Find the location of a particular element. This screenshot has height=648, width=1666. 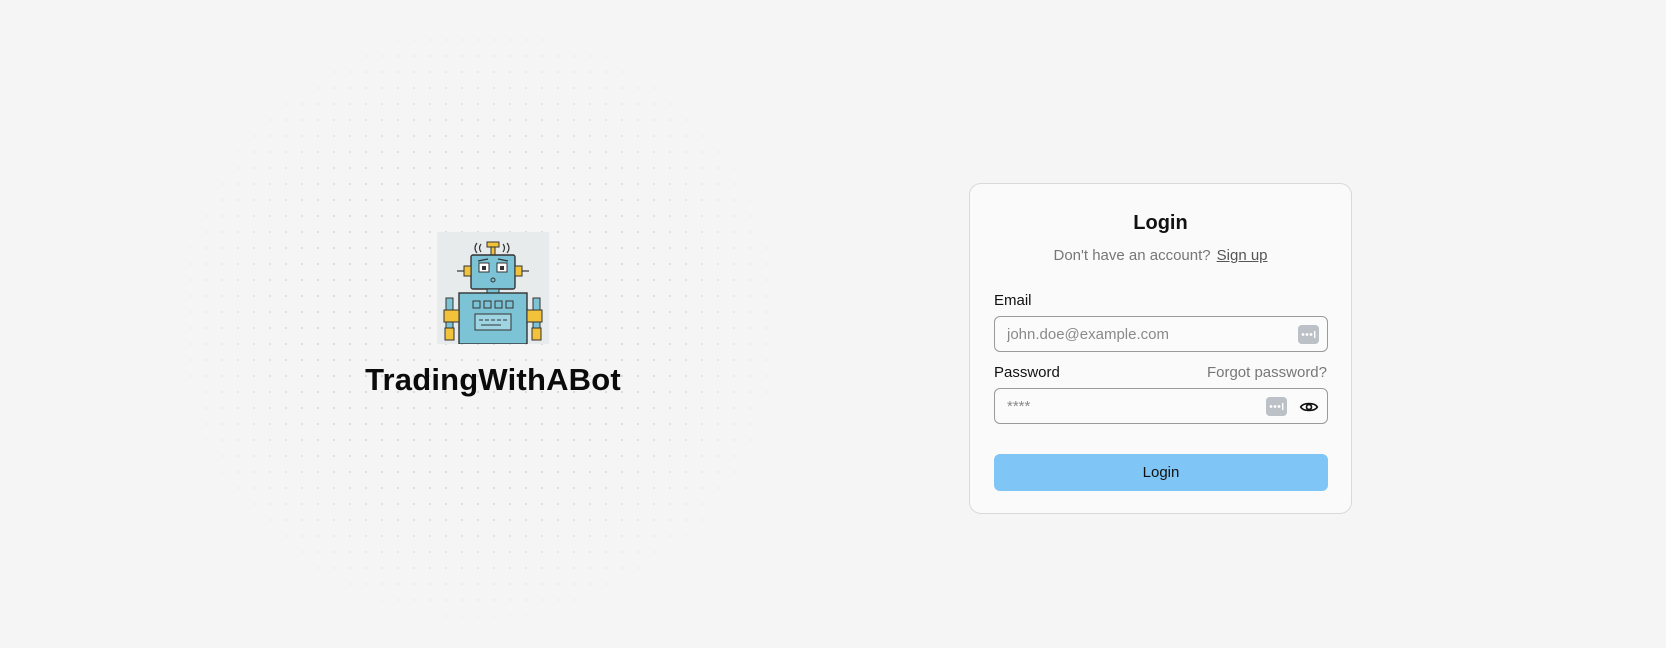

forgot-password-link: Forgot password? is located at coordinates (1267, 372).